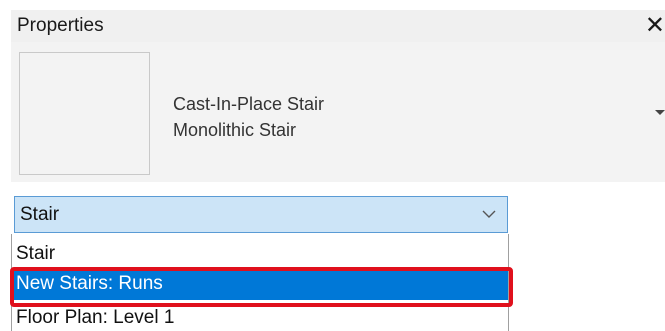 Image resolution: width=665 pixels, height=331 pixels. I want to click on instance-filter-value: Stair, so click(40, 214).